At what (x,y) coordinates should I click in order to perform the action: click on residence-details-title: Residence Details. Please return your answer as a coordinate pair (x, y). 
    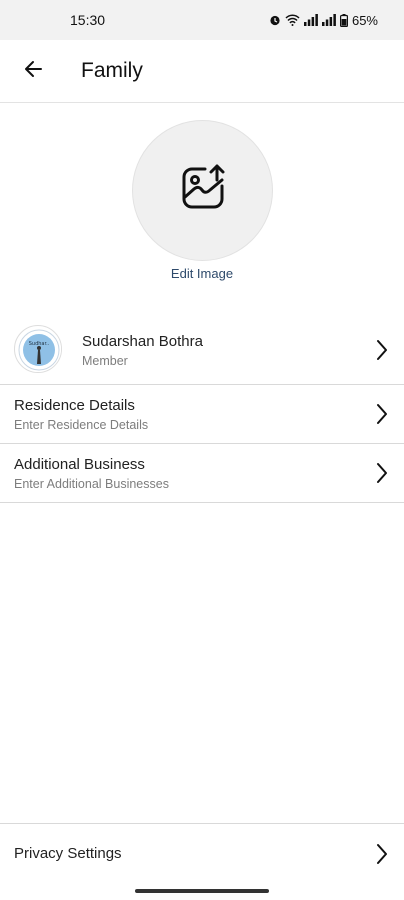
    Looking at the image, I should click on (74, 405).